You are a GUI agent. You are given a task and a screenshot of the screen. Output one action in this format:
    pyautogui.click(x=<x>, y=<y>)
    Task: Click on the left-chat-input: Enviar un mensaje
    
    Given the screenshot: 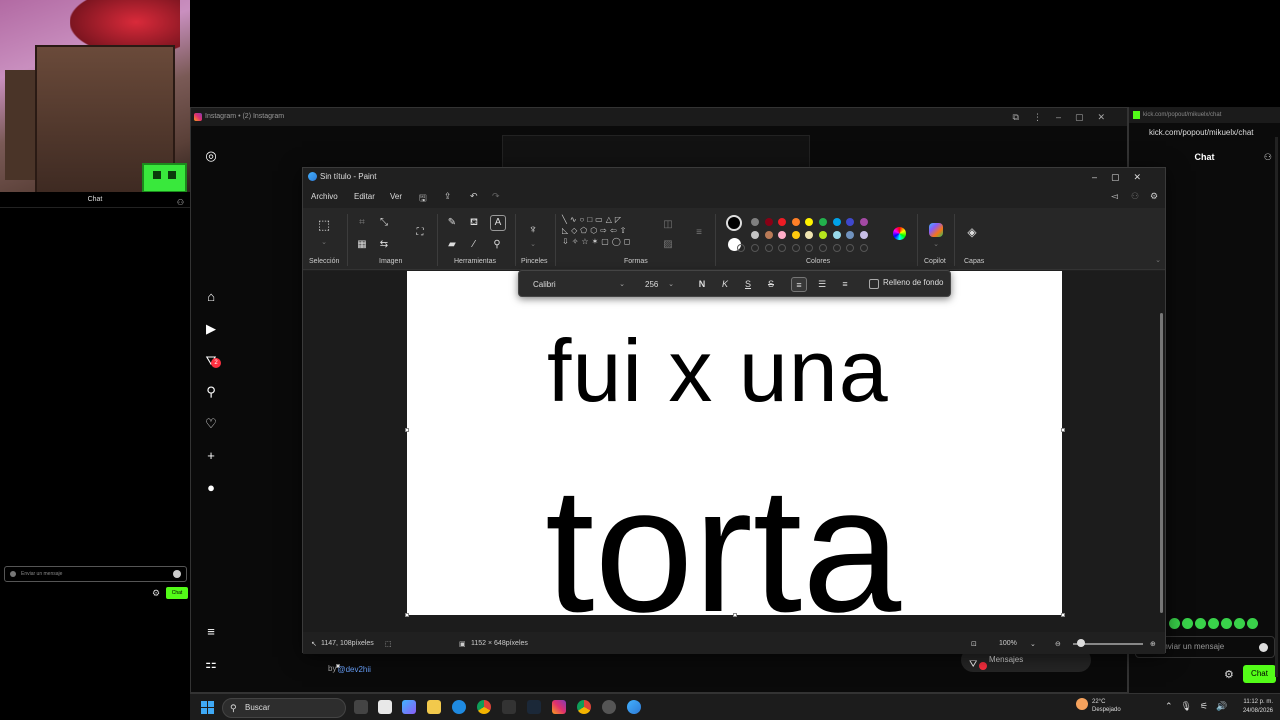 What is the action you would take?
    pyautogui.click(x=95, y=574)
    